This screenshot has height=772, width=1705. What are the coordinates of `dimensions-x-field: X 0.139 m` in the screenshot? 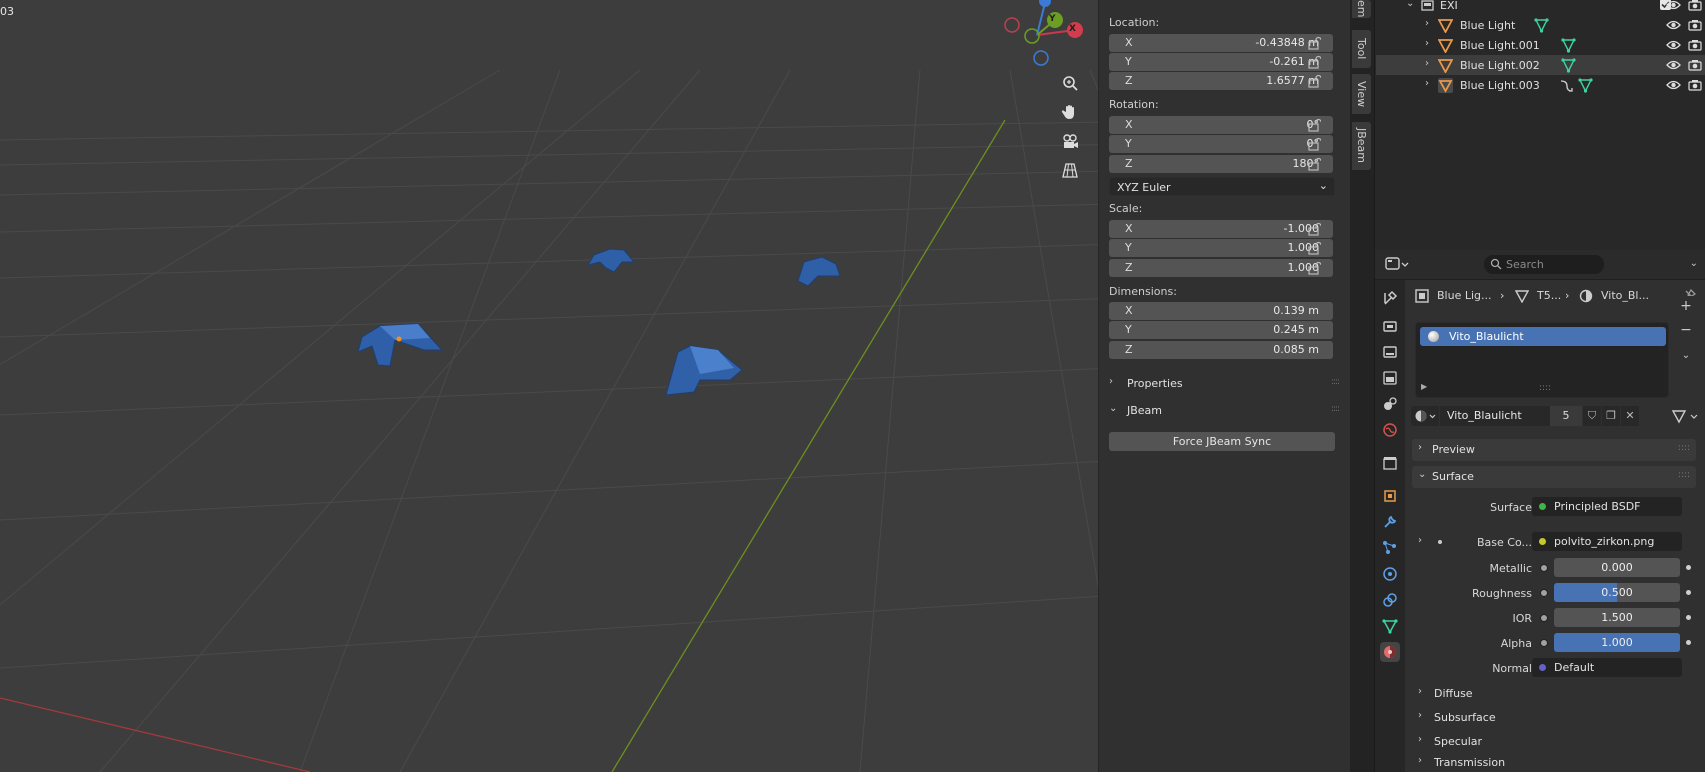 It's located at (1221, 311).